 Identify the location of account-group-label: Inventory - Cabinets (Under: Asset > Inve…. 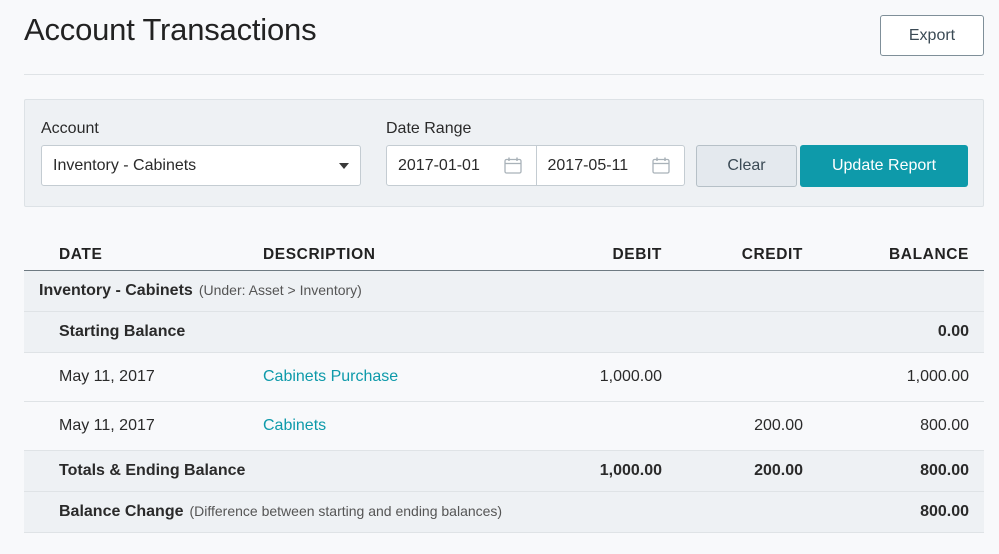
(200, 291).